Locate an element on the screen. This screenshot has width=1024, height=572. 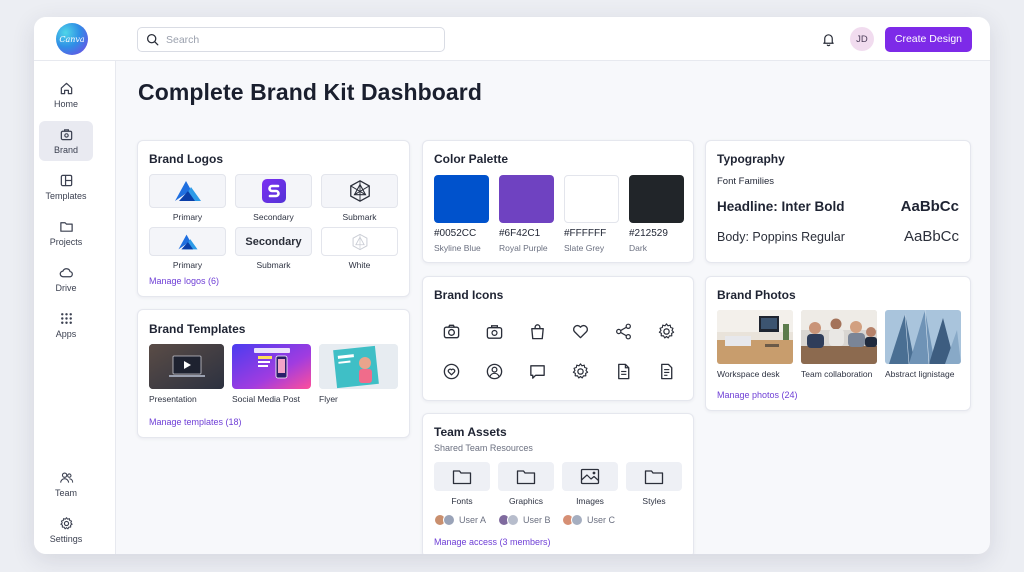
user-avatar: JD is located at coordinates (861, 39).